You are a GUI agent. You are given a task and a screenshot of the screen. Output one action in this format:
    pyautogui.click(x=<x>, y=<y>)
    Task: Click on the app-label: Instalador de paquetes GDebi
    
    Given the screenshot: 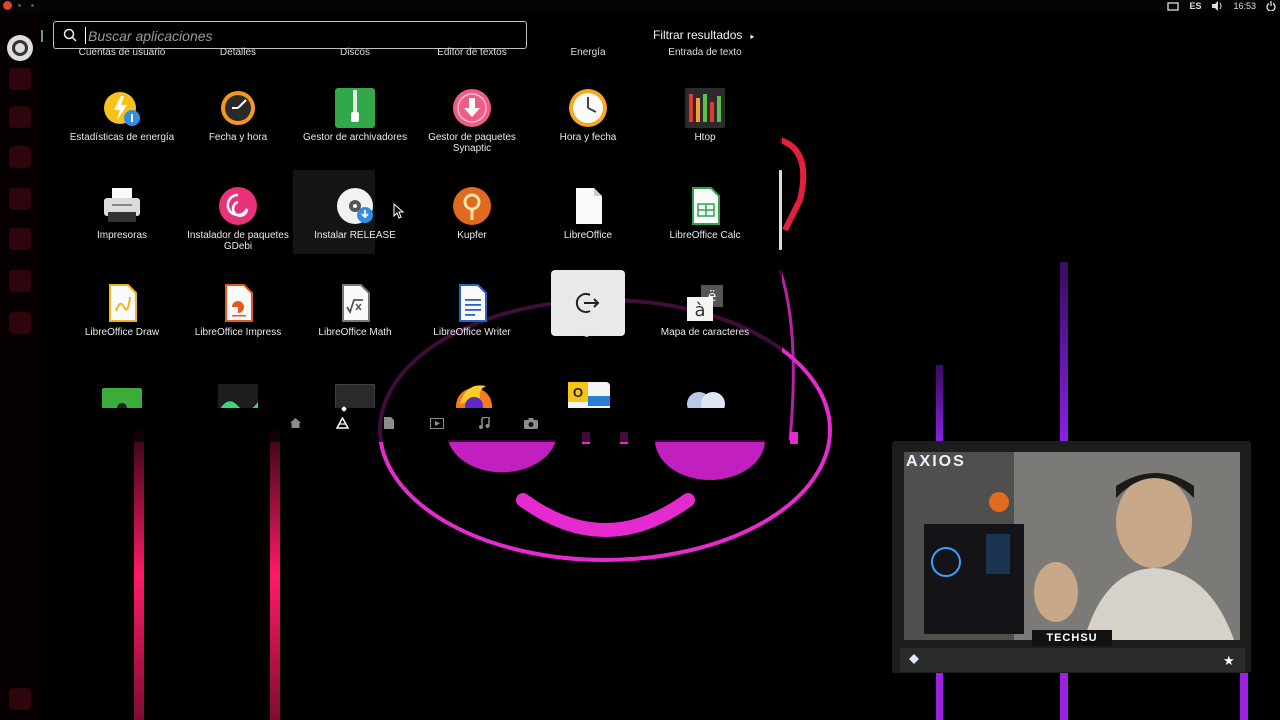 What is the action you would take?
    pyautogui.click(x=238, y=241)
    